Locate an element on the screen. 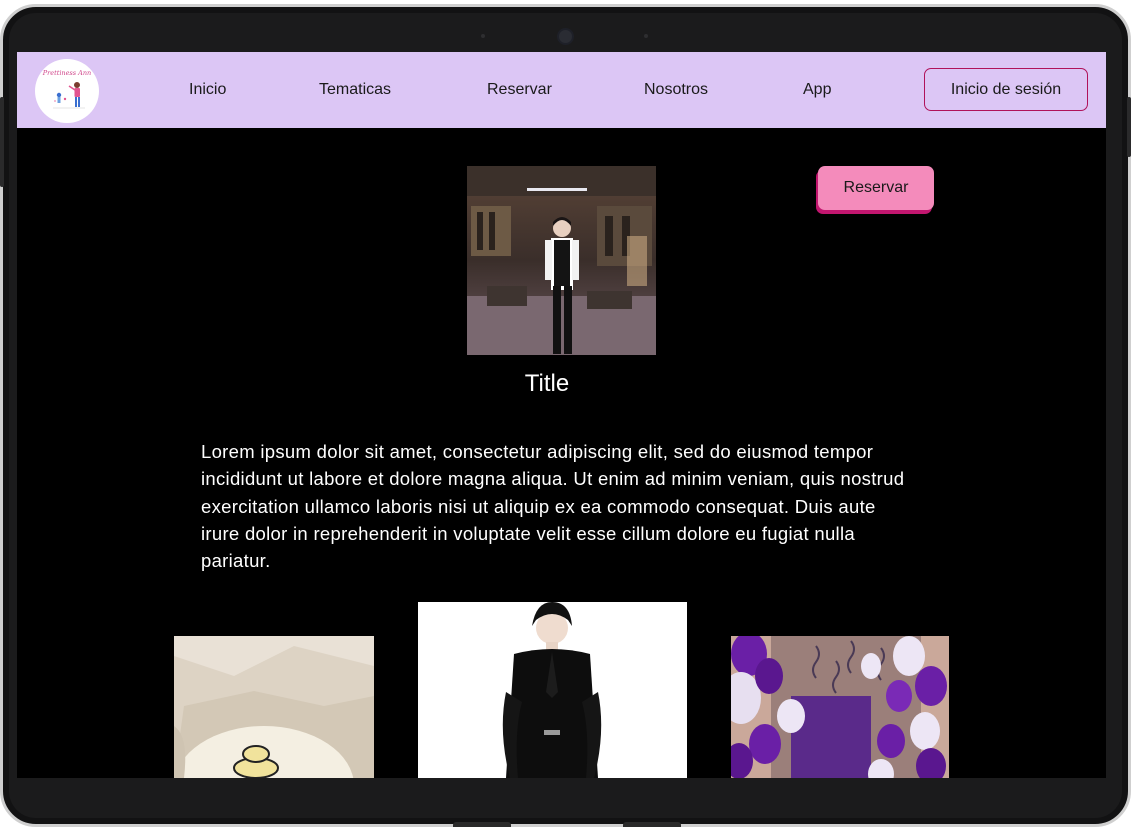 Image resolution: width=1133 pixels, height=827 pixels. gallery-image-balloons is located at coordinates (840, 707).